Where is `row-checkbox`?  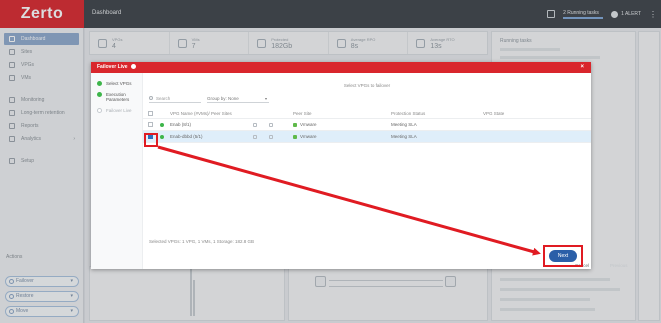
row-checkbox is located at coordinates (150, 124).